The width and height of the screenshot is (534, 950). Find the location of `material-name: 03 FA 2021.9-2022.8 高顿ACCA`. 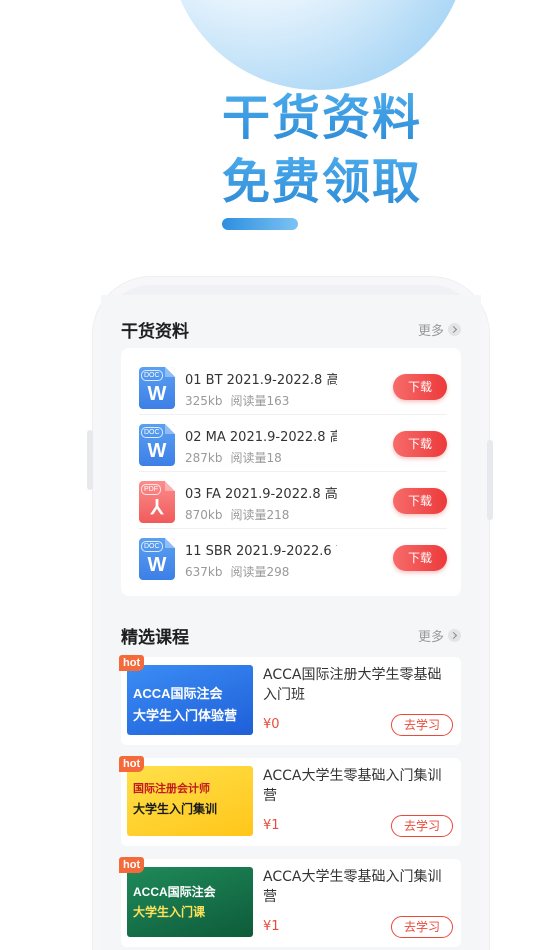

material-name: 03 FA 2021.9-2022.8 高顿ACCA is located at coordinates (261, 494).